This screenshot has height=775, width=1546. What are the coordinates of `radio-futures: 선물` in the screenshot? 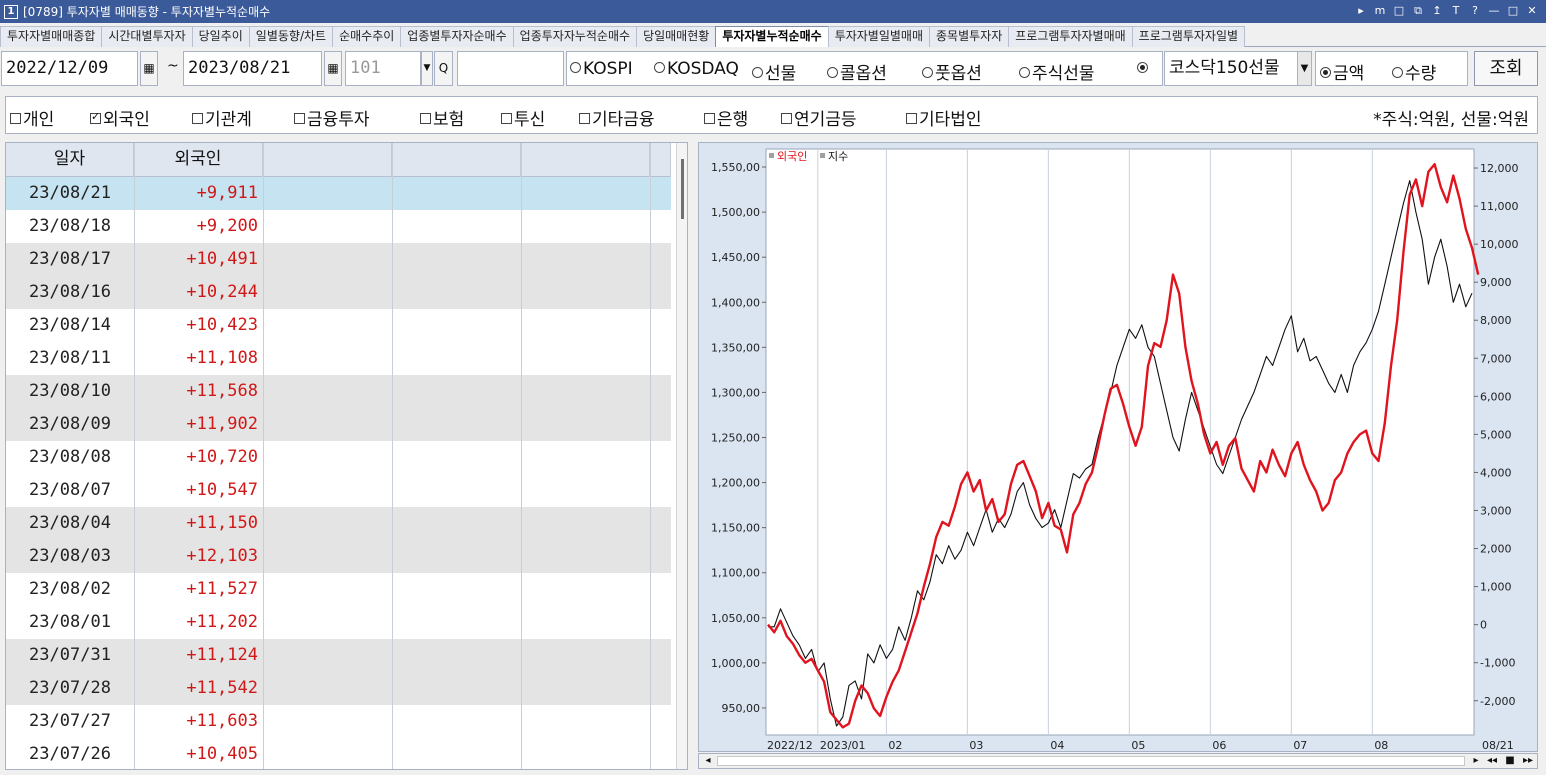 It's located at (774, 71).